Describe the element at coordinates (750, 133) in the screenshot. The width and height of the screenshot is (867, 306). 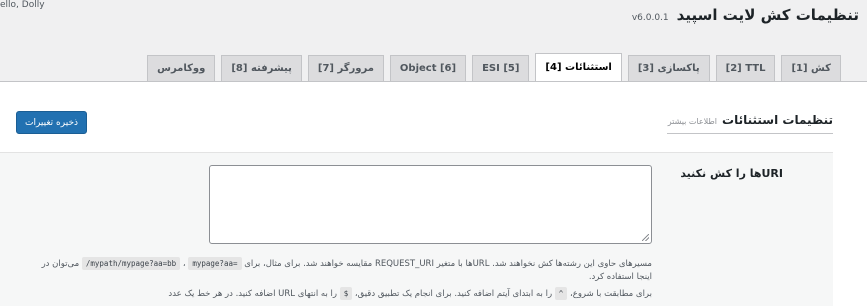
I see `section-divider` at that location.